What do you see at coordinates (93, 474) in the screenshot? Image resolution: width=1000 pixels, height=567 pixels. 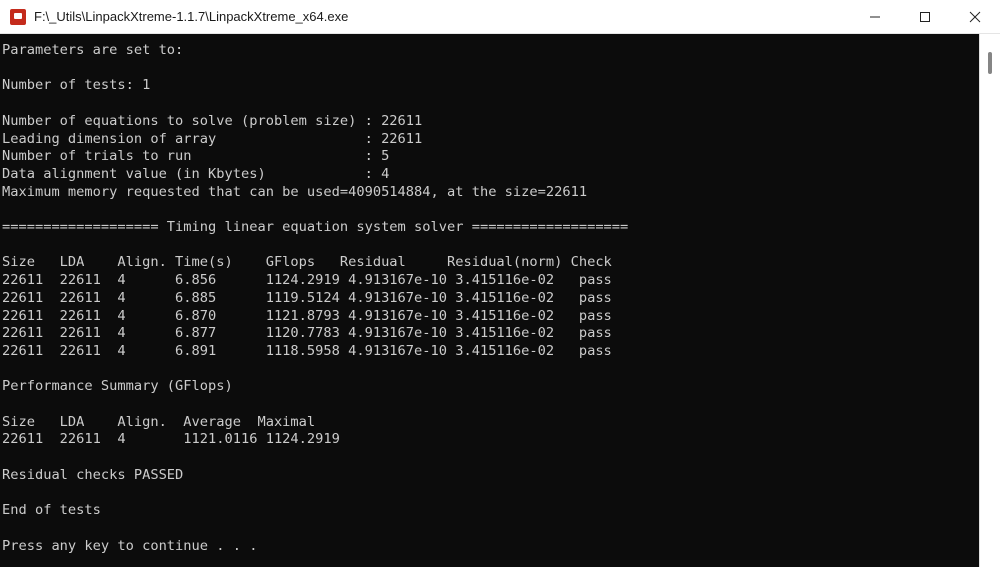 I see `console-line: Residual checks PASSED` at bounding box center [93, 474].